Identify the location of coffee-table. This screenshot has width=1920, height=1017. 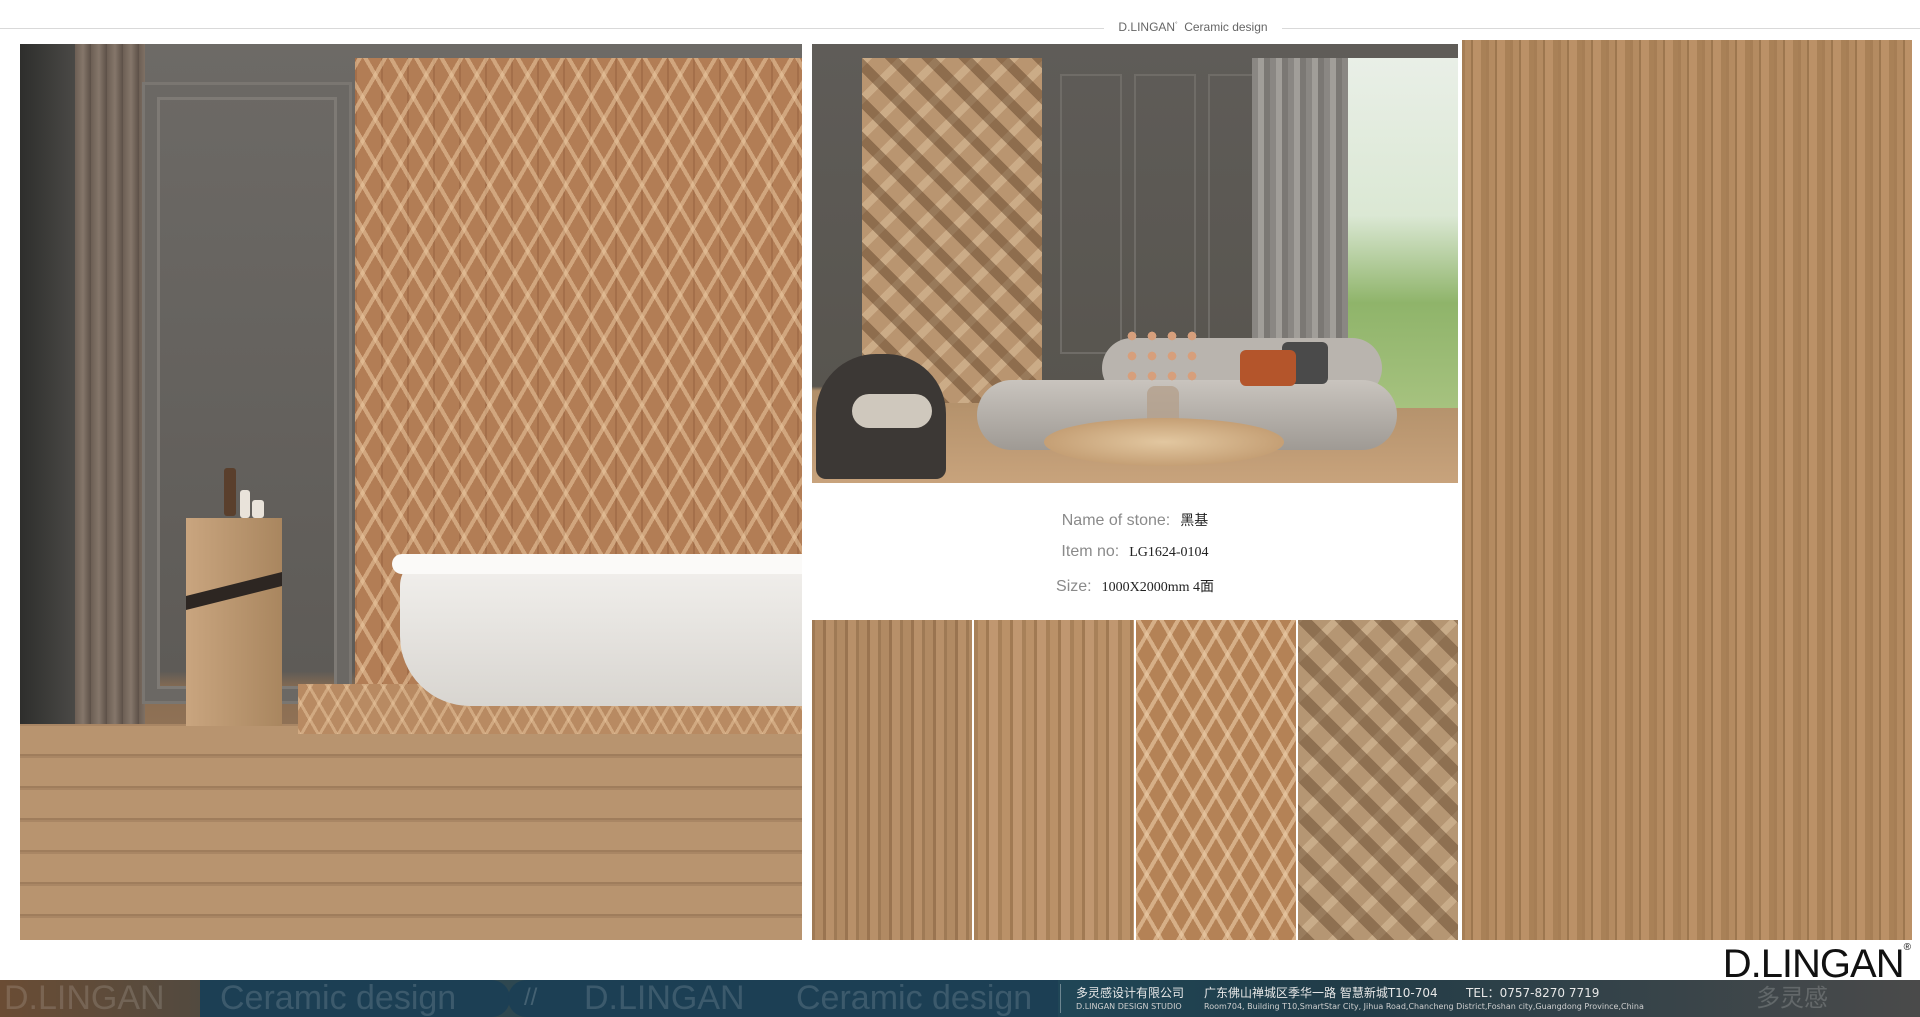
(1164, 442).